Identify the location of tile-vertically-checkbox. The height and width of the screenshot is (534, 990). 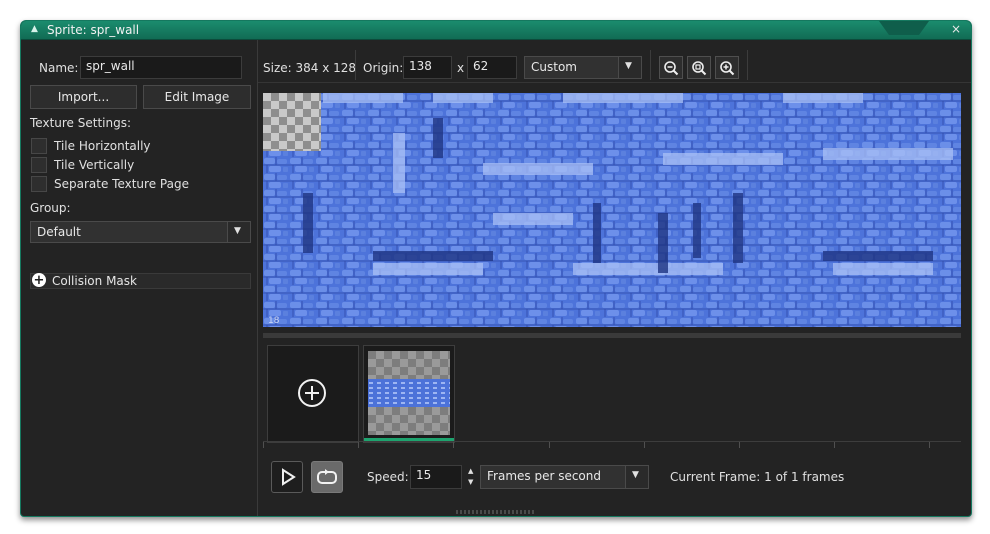
(39, 165).